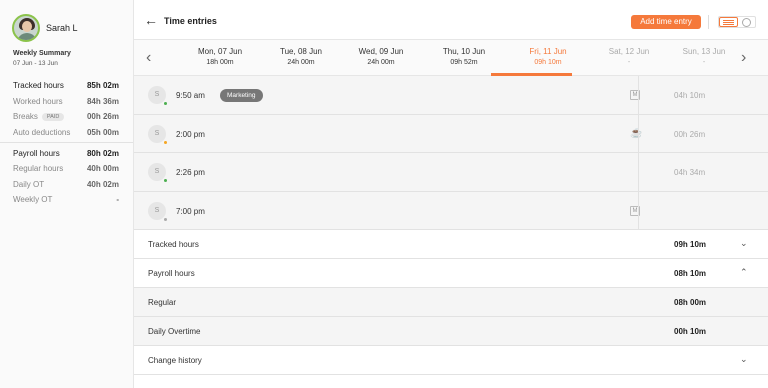 The height and width of the screenshot is (388, 768). I want to click on payroll-hours-row: Payroll hours 08h 10m ⌃, so click(451, 273).